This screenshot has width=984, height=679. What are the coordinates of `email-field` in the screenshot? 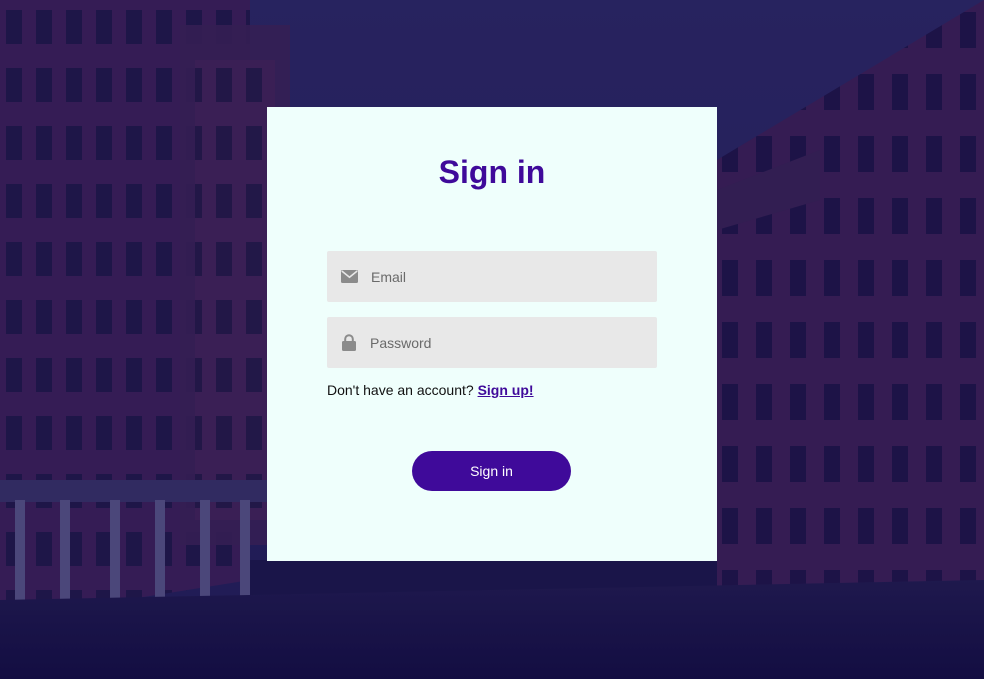 It's located at (492, 276).